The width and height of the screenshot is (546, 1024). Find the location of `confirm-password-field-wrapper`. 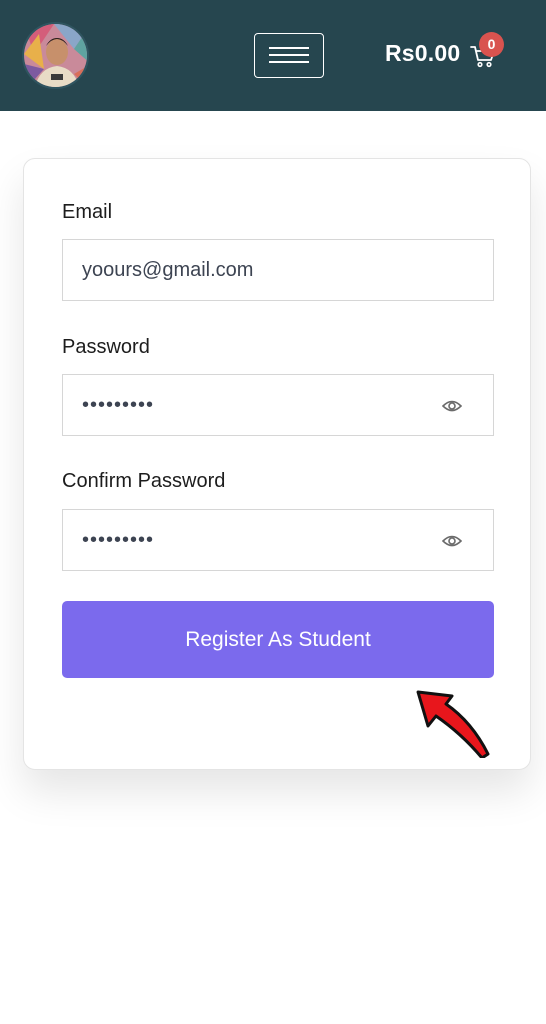

confirm-password-field-wrapper is located at coordinates (278, 540).